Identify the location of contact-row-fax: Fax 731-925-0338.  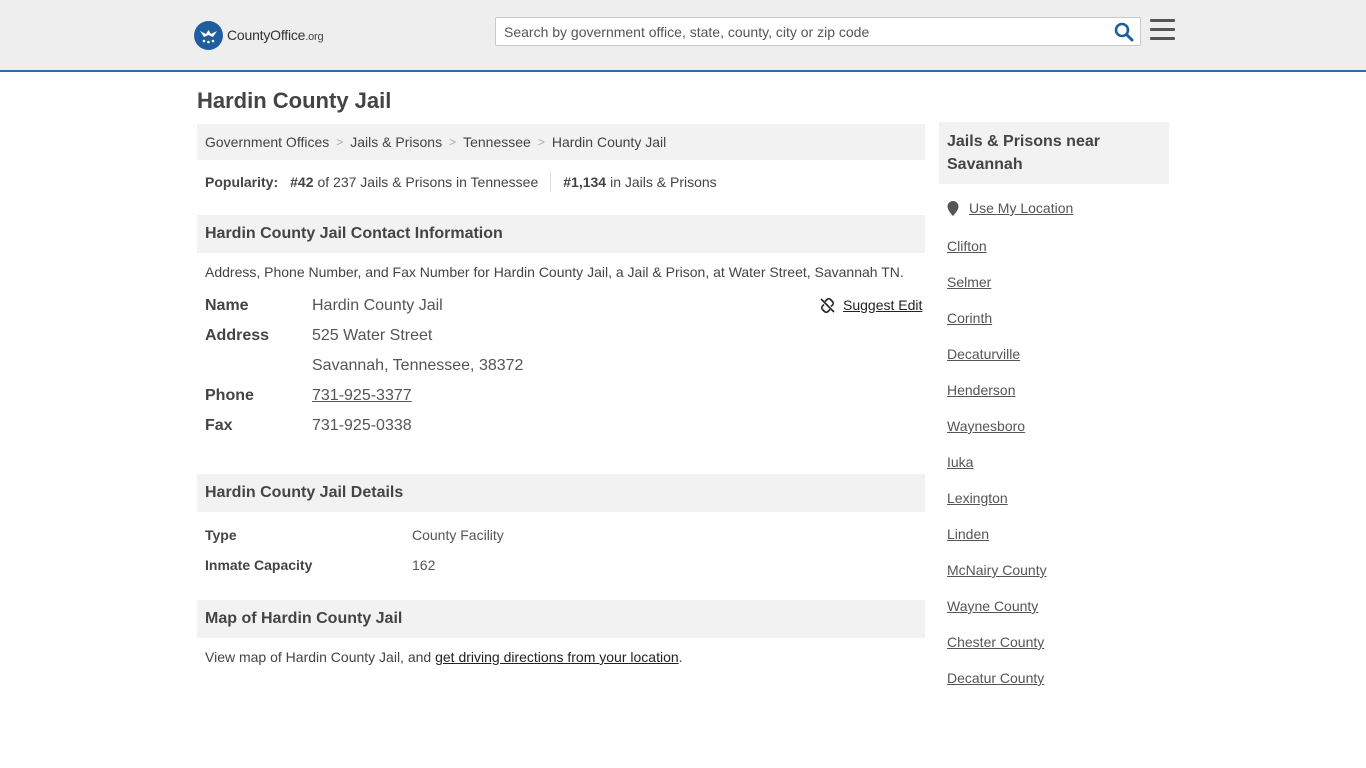
(308, 426).